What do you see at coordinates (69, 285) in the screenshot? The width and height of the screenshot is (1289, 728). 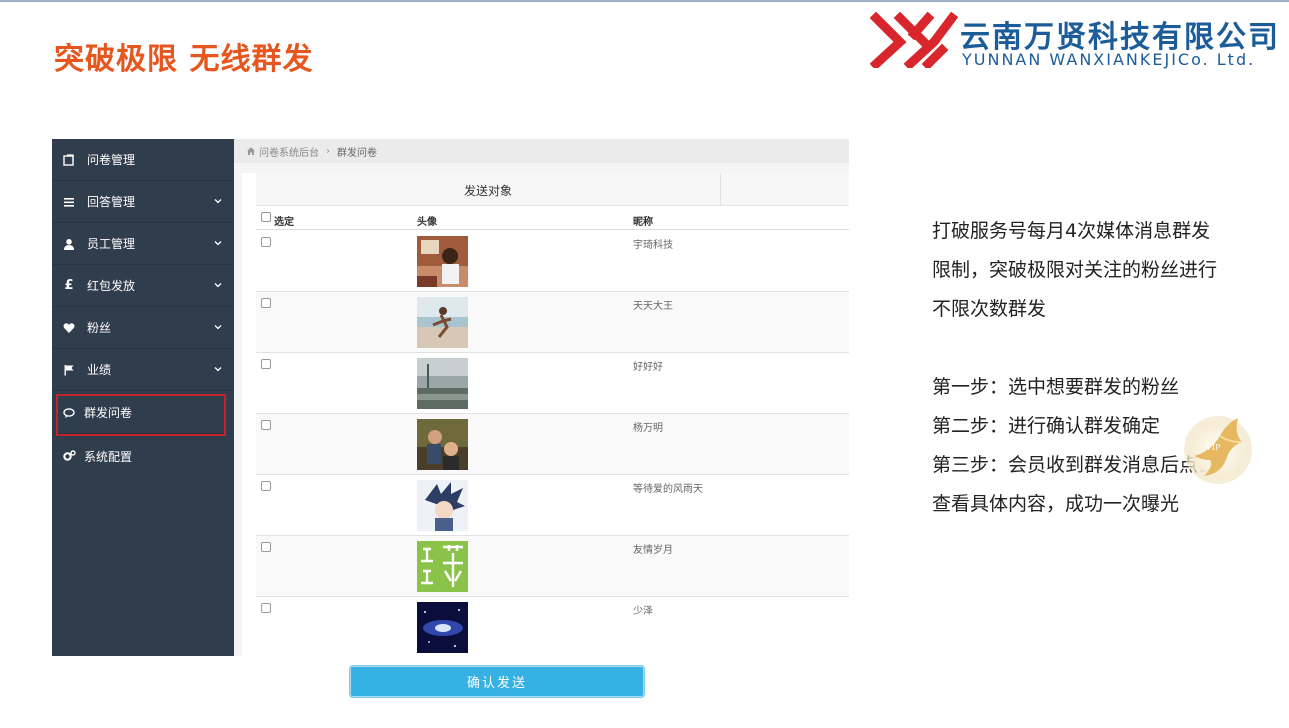 I see `pound-icon: £` at bounding box center [69, 285].